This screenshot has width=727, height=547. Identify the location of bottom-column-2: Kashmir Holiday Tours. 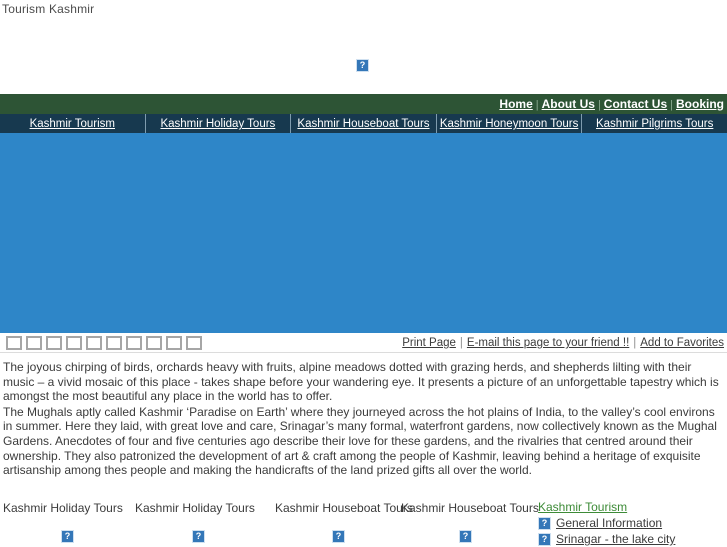
(205, 523).